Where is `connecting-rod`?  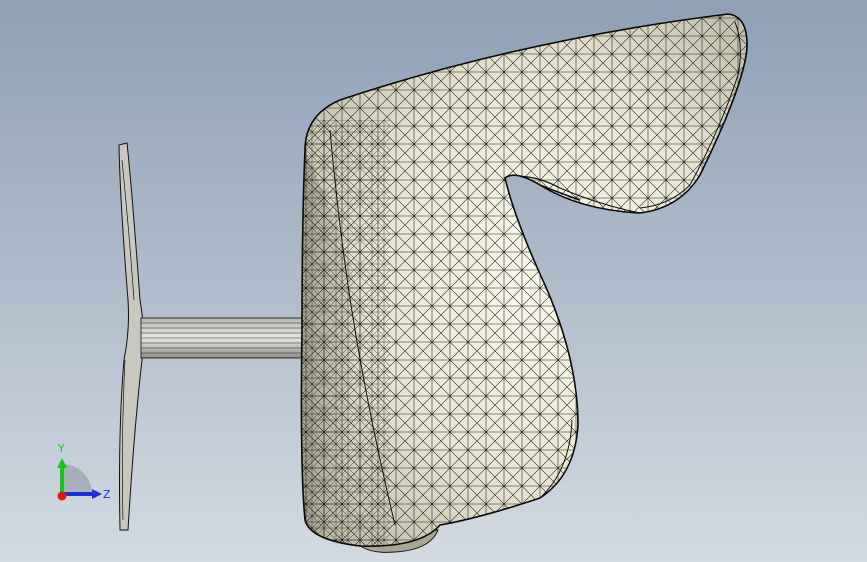
connecting-rod is located at coordinates (223, 338).